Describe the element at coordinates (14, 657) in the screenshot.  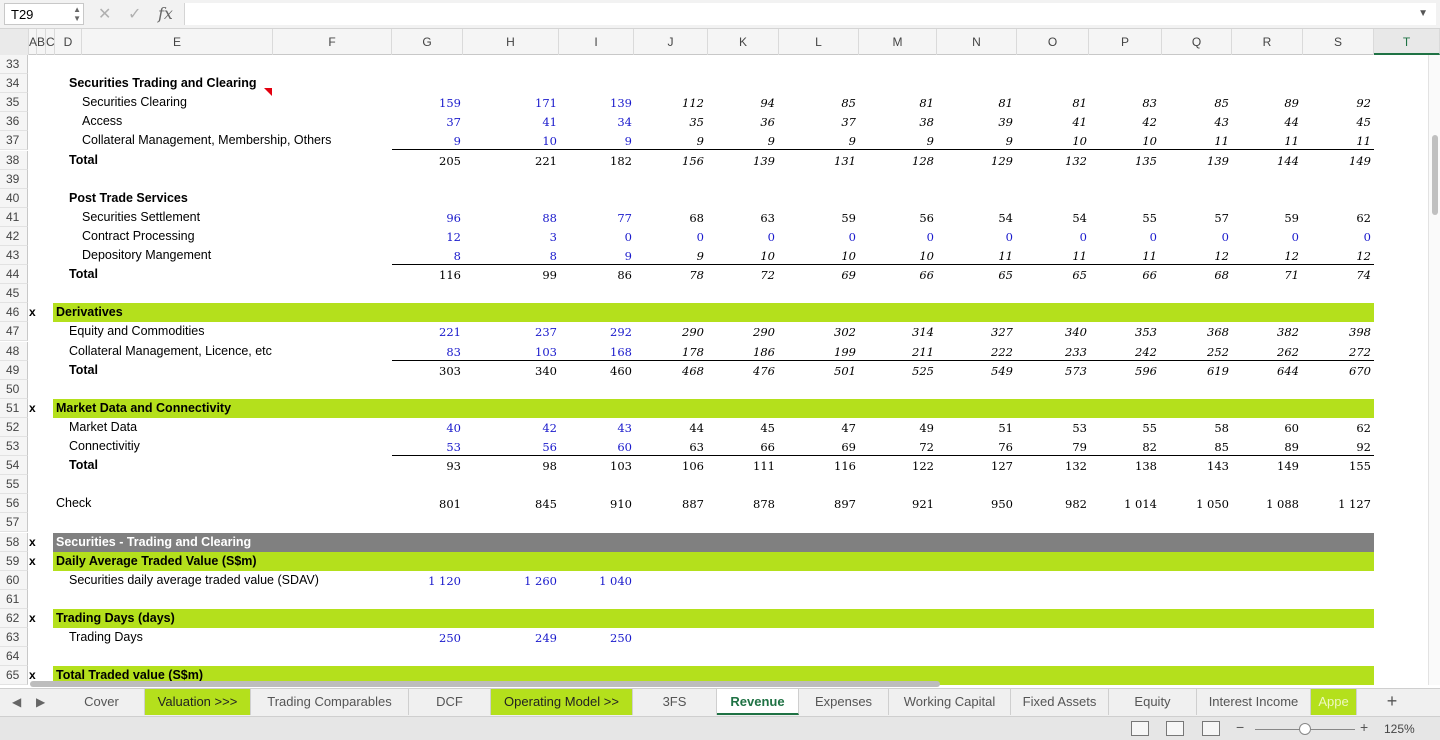
I see `row-header: 64` at that location.